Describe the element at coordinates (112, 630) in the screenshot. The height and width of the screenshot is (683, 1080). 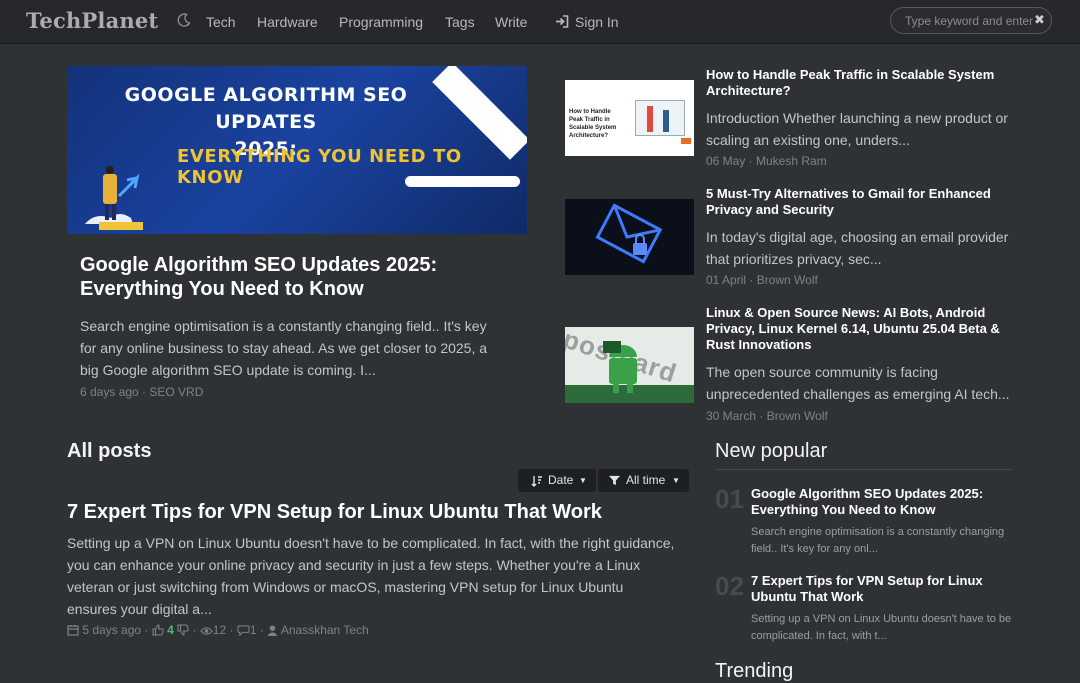
I see `post-date: 5 days ago` at that location.